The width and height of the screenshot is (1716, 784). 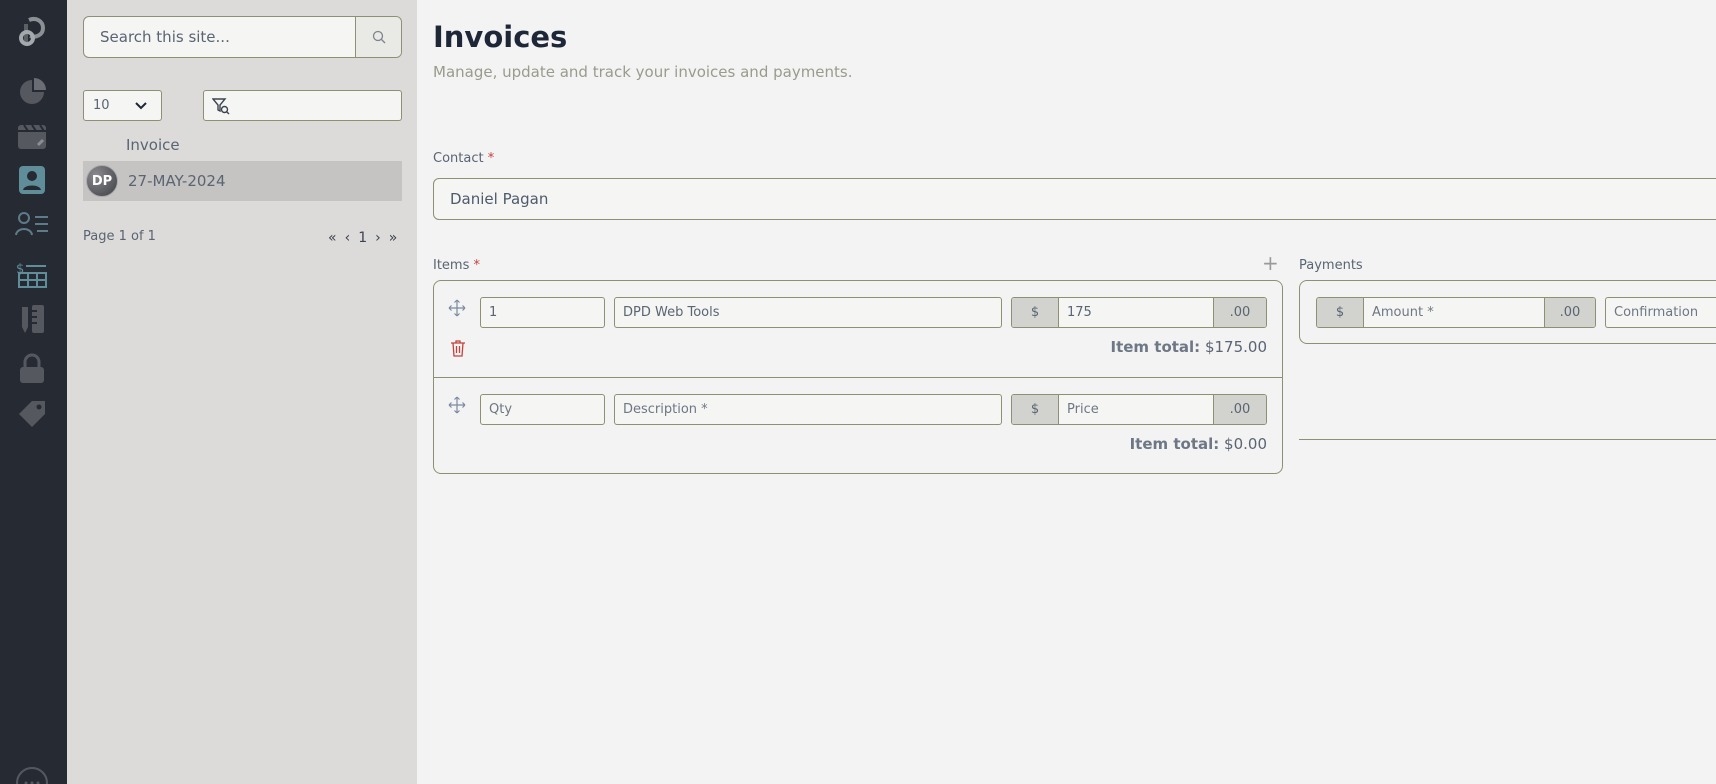 What do you see at coordinates (32, 224) in the screenshot?
I see `user-list-icon` at bounding box center [32, 224].